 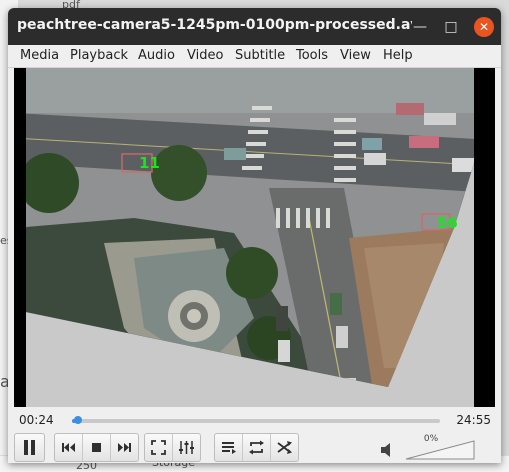 I want to click on stop-icon, so click(x=96, y=447).